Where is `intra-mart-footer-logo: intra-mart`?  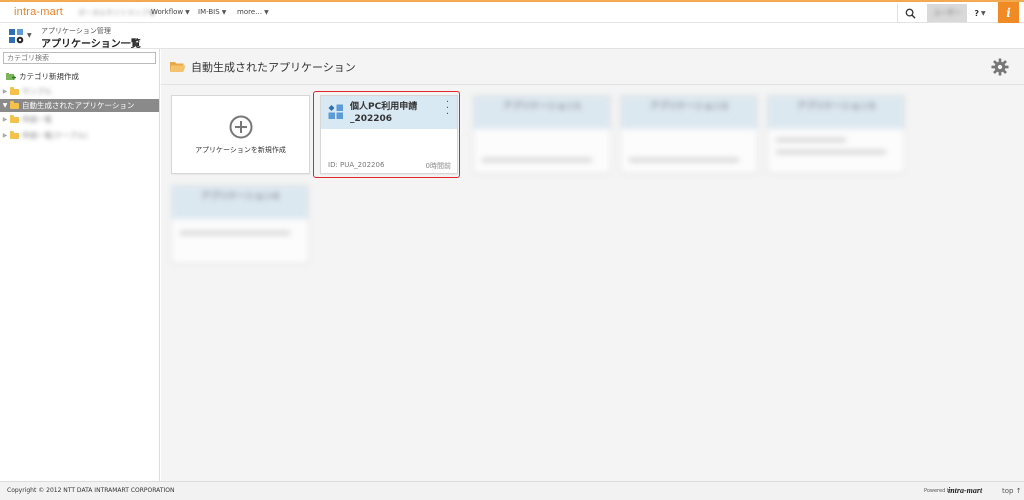
intra-mart-footer-logo: intra-mart is located at coordinates (965, 490).